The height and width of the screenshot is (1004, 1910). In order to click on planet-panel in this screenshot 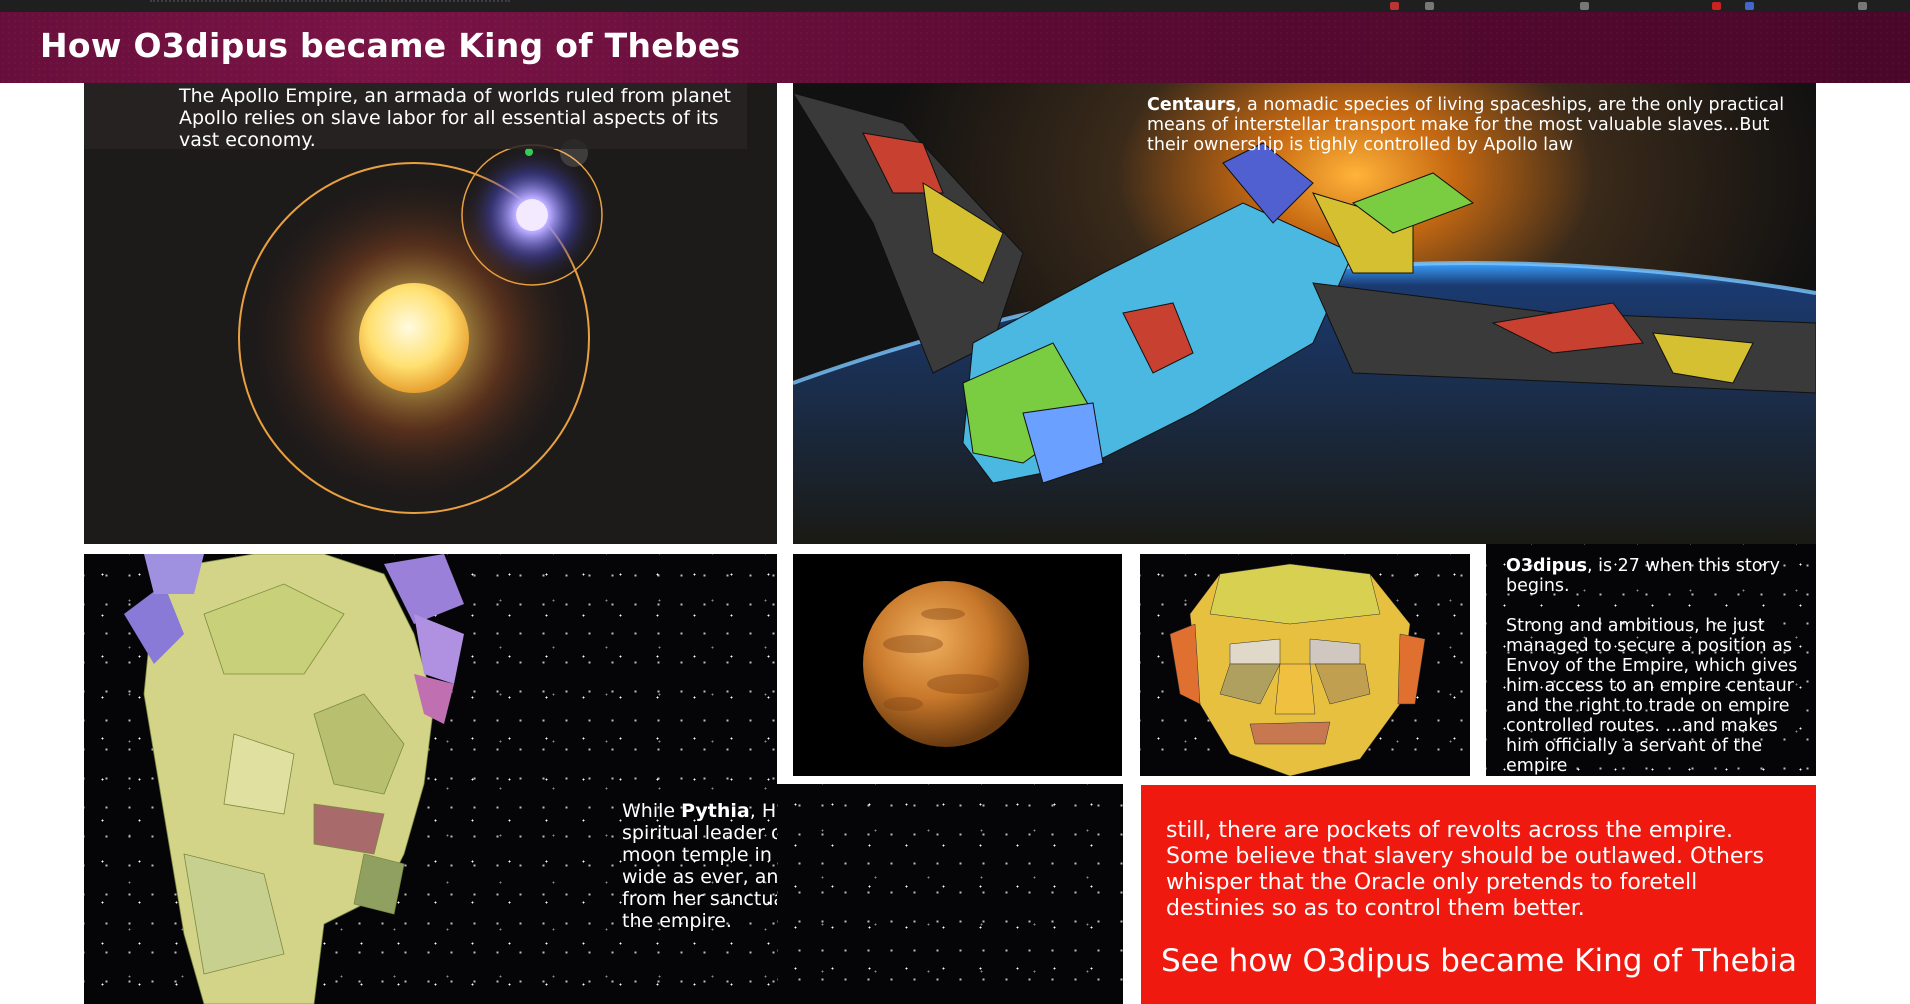, I will do `click(957, 665)`.